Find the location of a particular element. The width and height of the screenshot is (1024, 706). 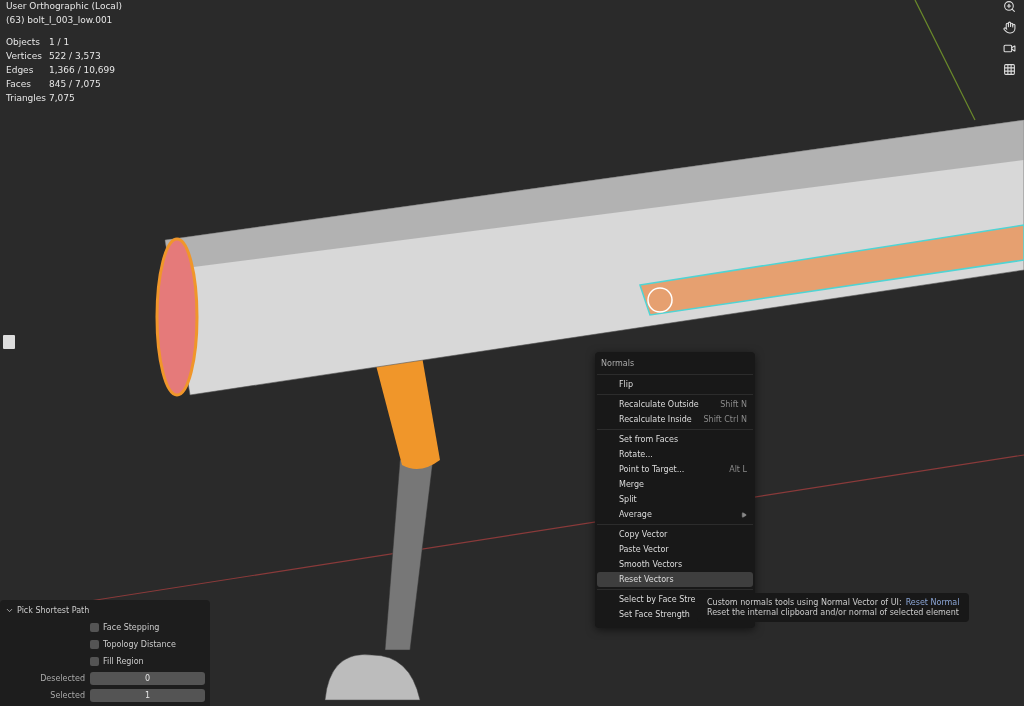

shortcut-label: Shift N is located at coordinates (733, 404).